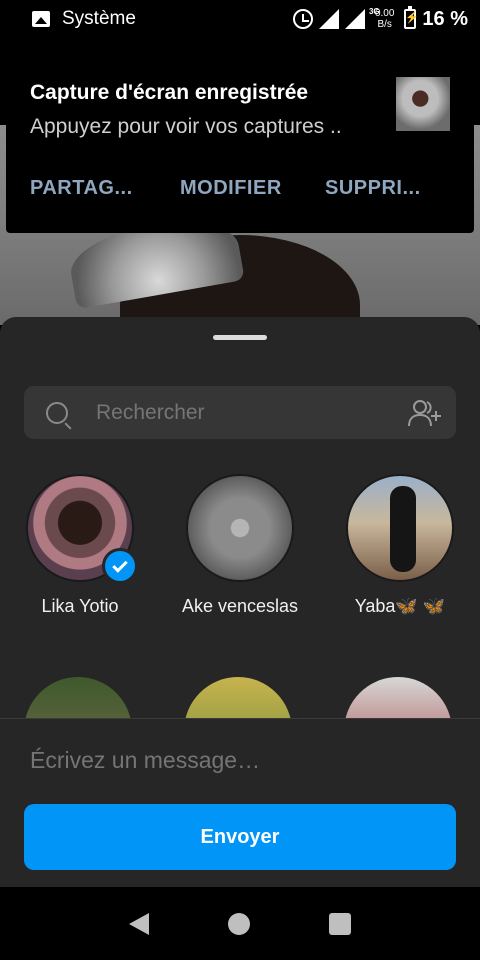 This screenshot has width=480, height=960. I want to click on drag-handle, so click(240, 337).